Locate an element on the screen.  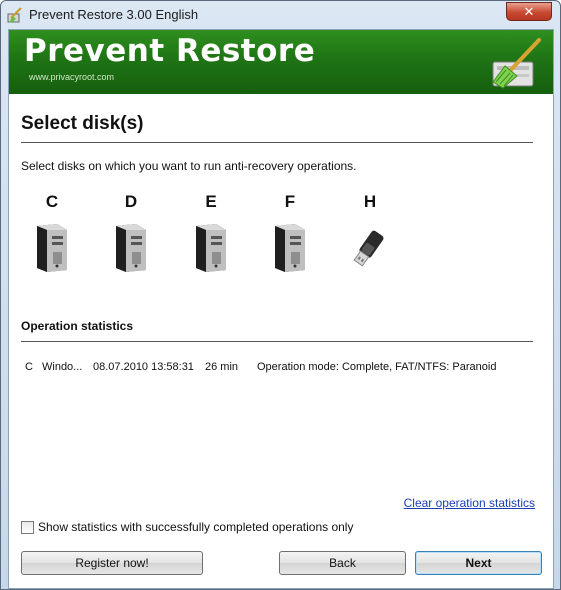
stat-date: 08.07.2010 13:58:31 is located at coordinates (143, 367).